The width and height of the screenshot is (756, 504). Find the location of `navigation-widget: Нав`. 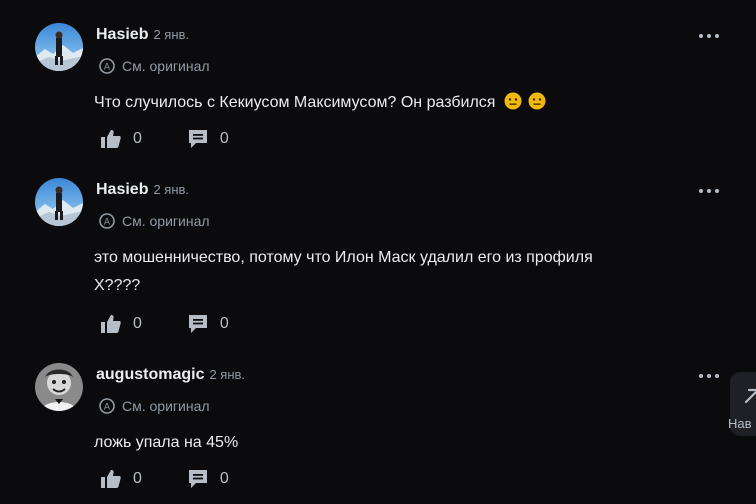

navigation-widget: Нав is located at coordinates (742, 404).